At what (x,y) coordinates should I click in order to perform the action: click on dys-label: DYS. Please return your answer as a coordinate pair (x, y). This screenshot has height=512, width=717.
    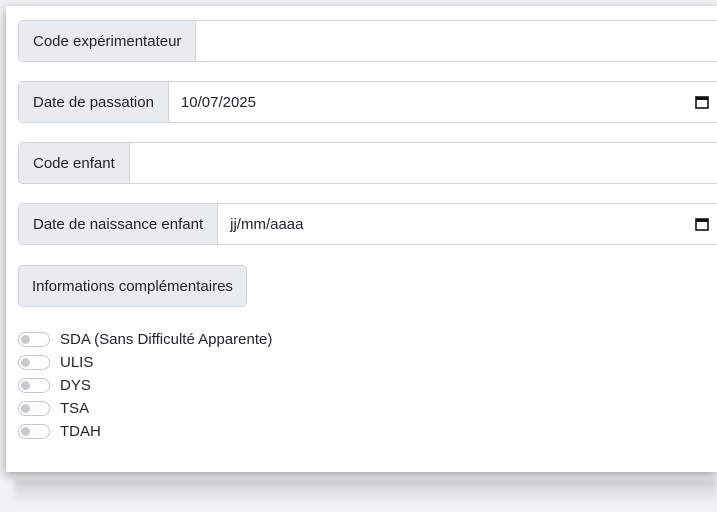
    Looking at the image, I should click on (75, 385).